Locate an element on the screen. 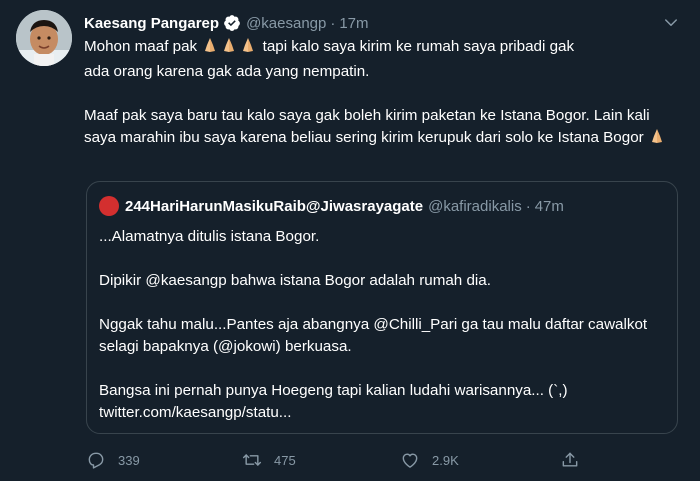  share-button is located at coordinates (576, 460).